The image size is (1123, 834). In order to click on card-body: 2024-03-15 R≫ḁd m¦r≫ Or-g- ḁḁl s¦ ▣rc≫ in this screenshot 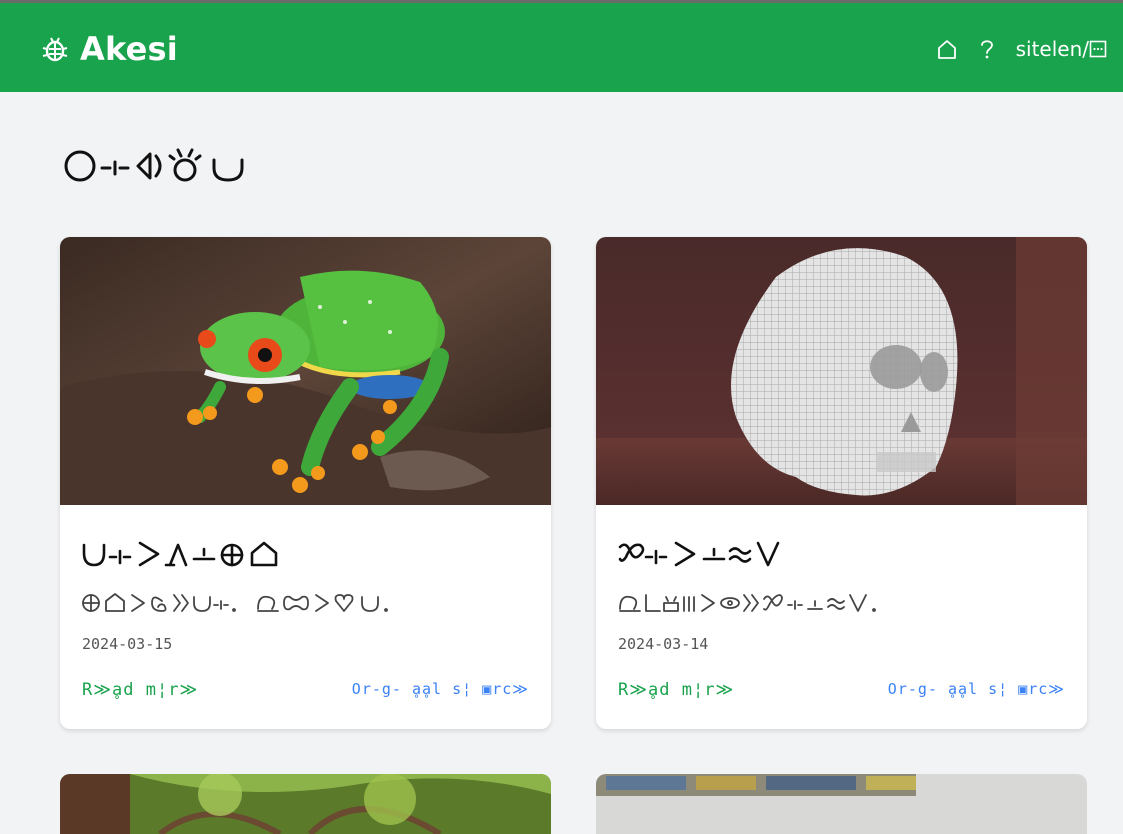, I will do `click(305, 617)`.